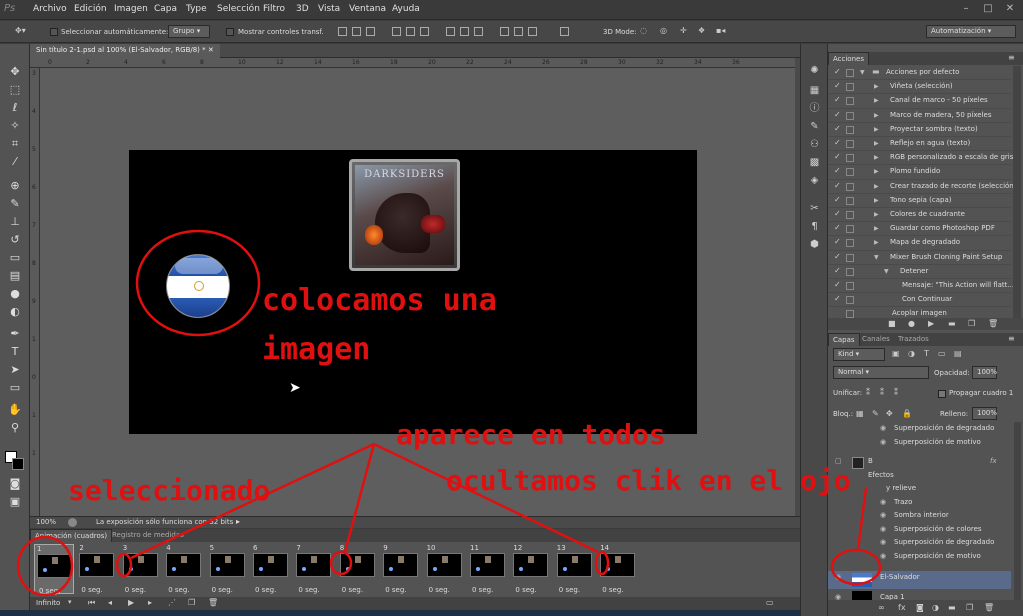  What do you see at coordinates (648, 480) in the screenshot?
I see `annotation-hide-eye: ocultamos clik en el ojo` at bounding box center [648, 480].